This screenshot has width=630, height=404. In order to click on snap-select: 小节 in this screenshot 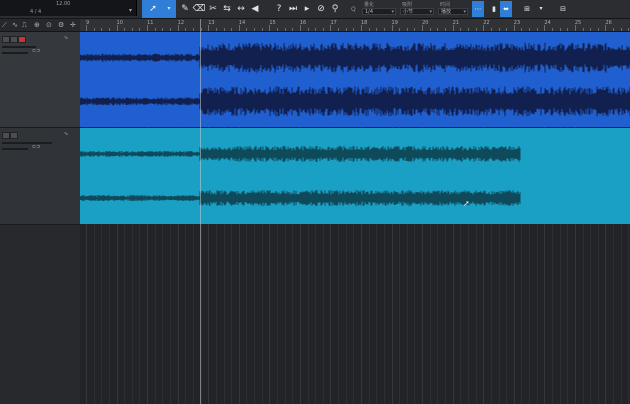, I will do `click(417, 12)`.